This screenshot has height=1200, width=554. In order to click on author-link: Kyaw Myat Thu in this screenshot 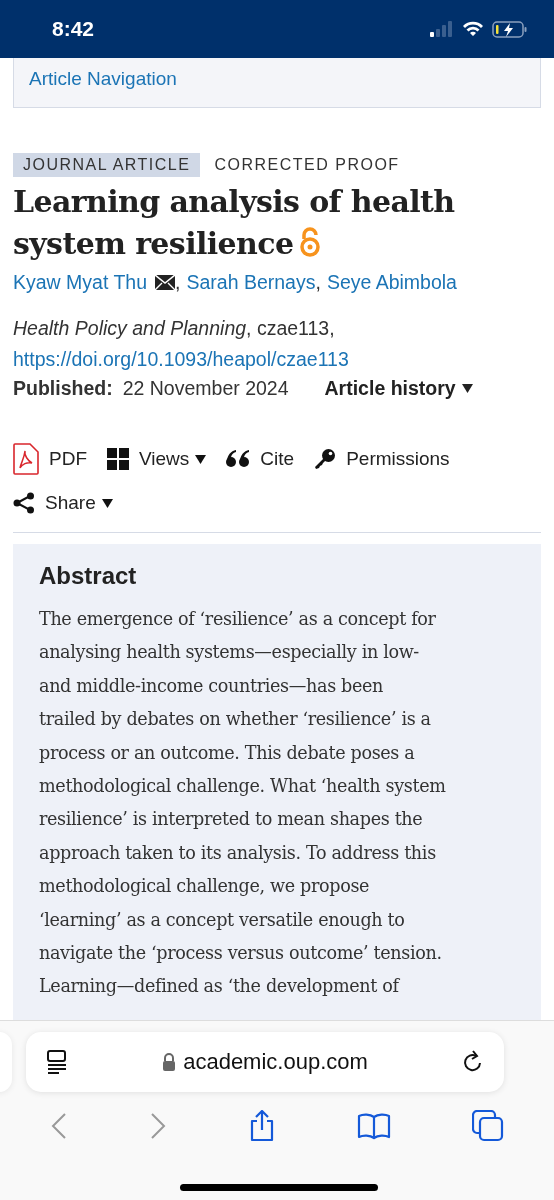, I will do `click(80, 282)`.